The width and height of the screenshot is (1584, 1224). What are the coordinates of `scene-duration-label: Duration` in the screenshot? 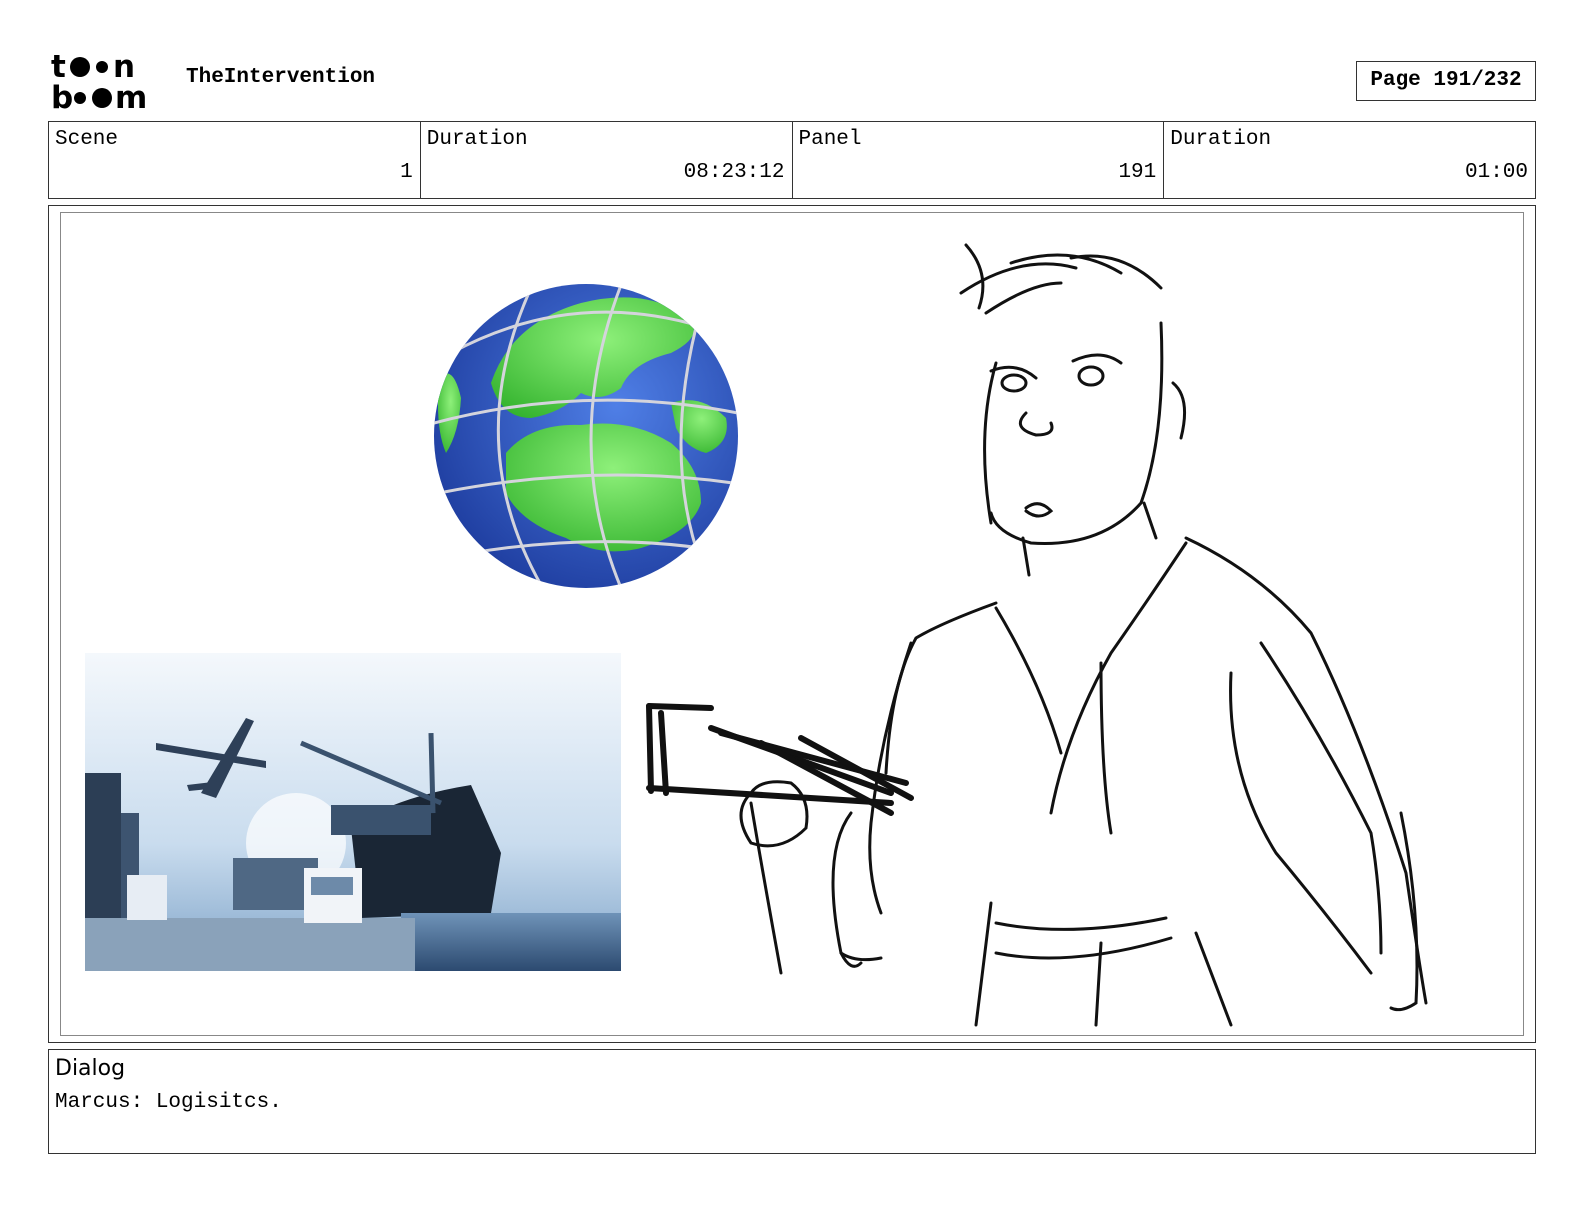 It's located at (477, 139).